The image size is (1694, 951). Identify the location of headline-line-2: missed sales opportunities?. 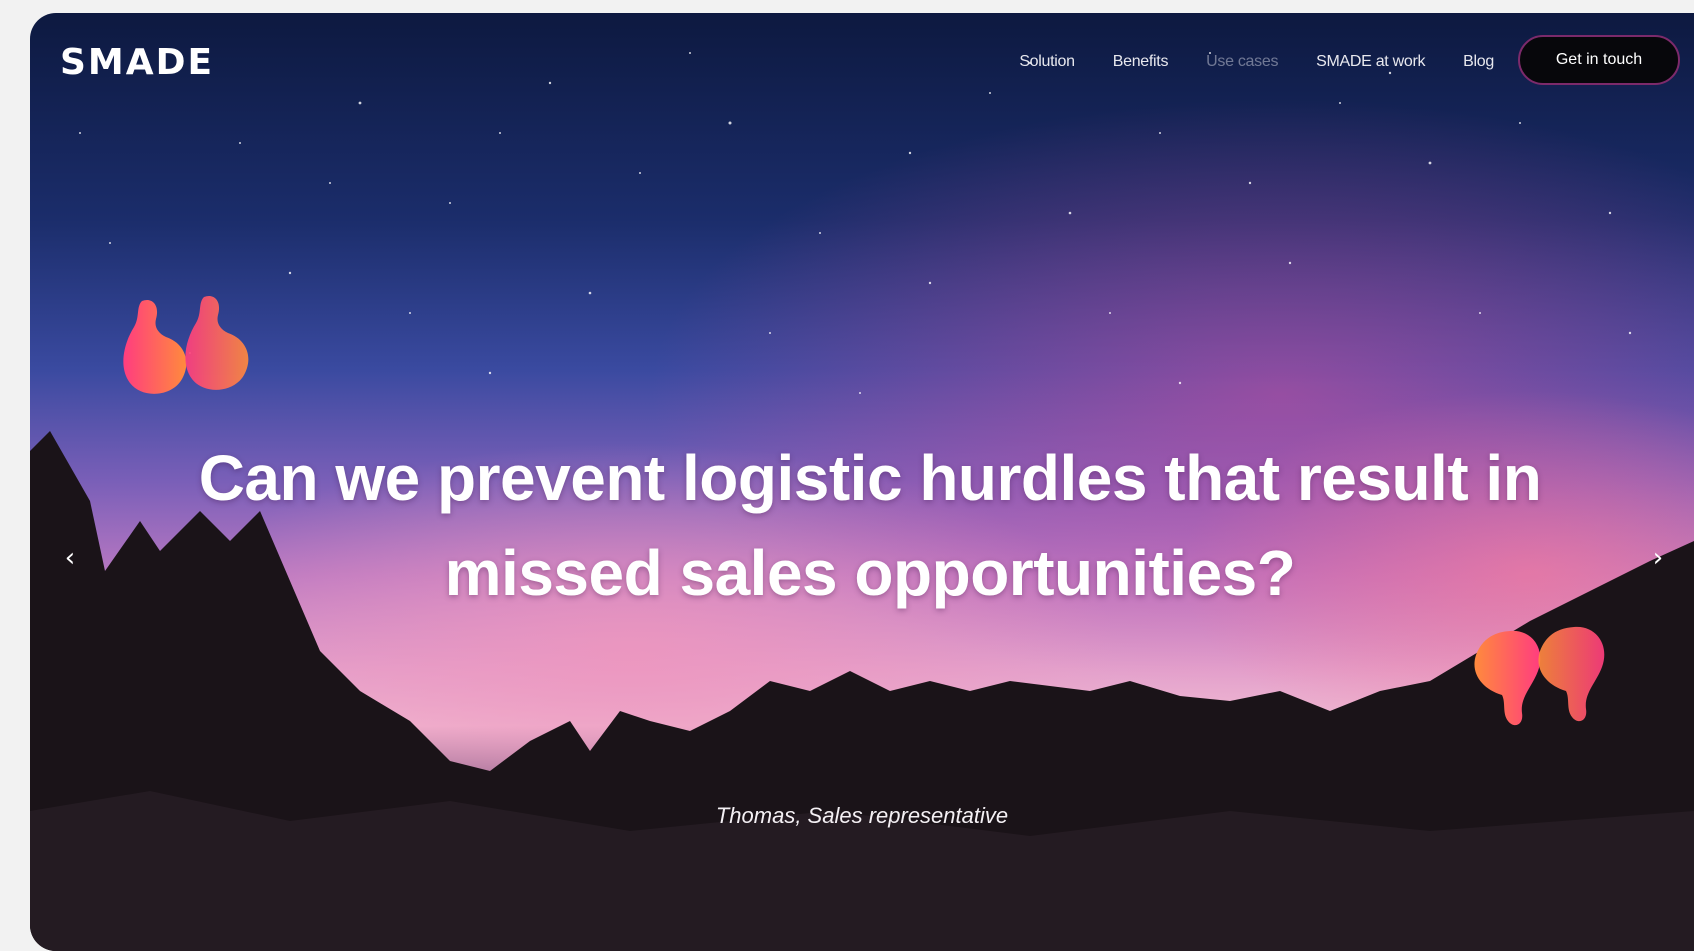
(870, 573).